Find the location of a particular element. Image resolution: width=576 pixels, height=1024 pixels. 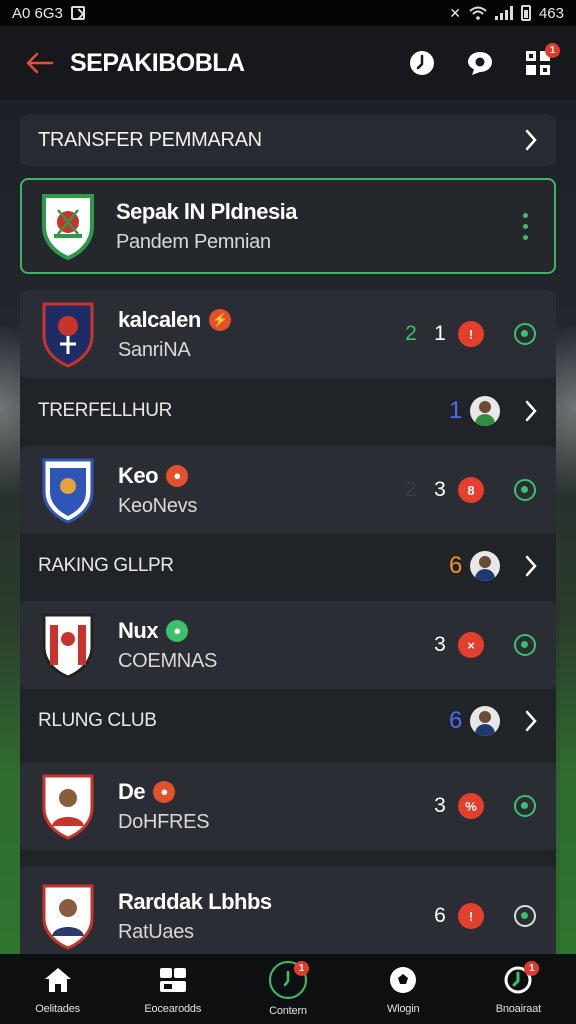

flame-icon: ⚡ is located at coordinates (219, 319).